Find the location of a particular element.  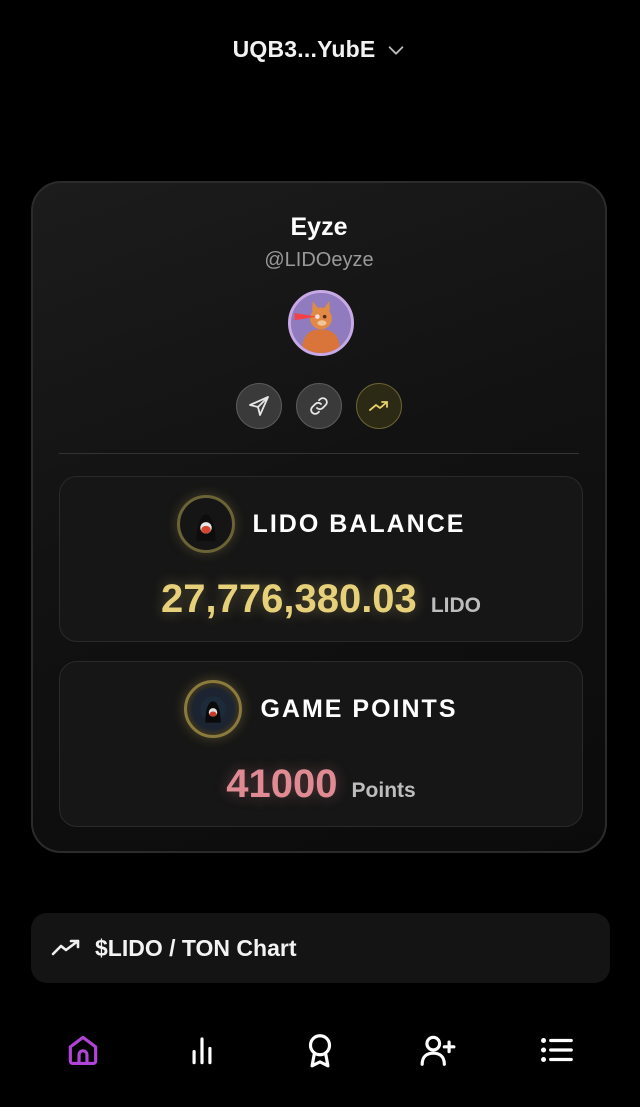

wallet-selector: UQB3...YubE is located at coordinates (320, 49).